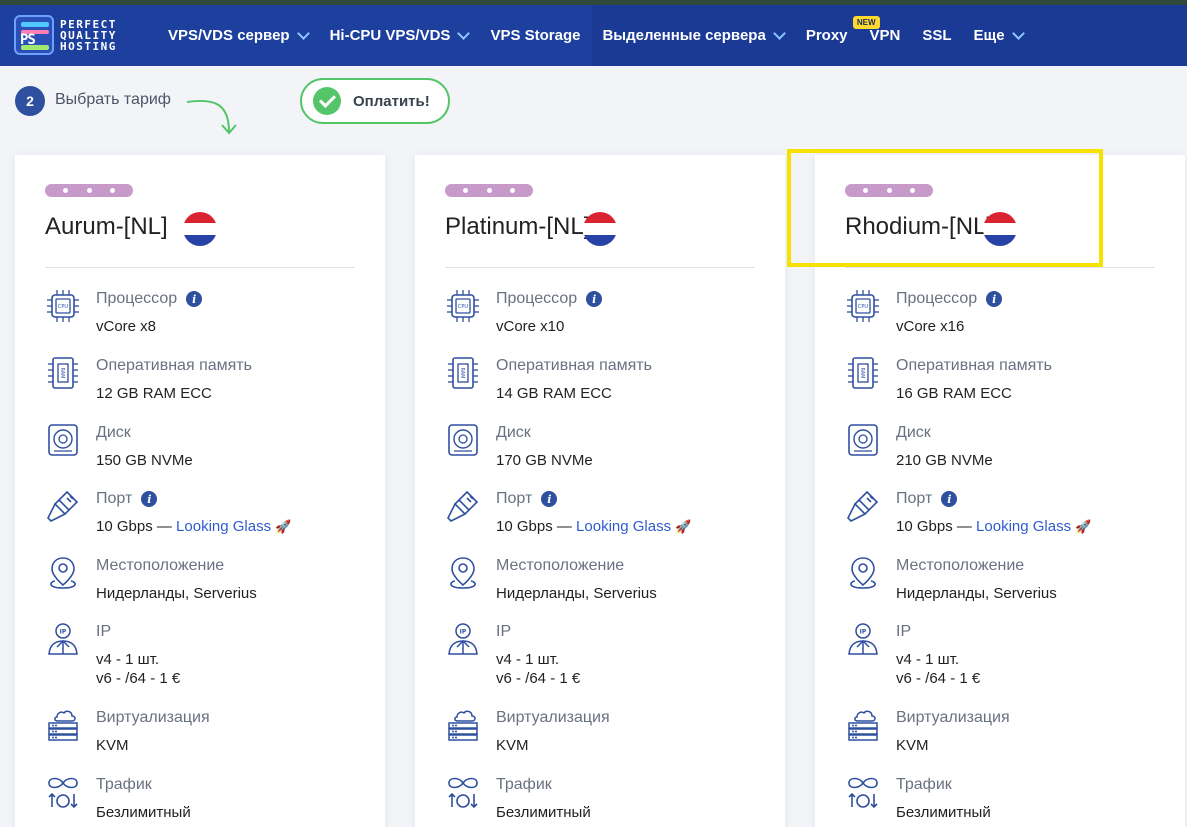 This screenshot has height=827, width=1187. I want to click on spec-value: vCore x16, so click(930, 326).